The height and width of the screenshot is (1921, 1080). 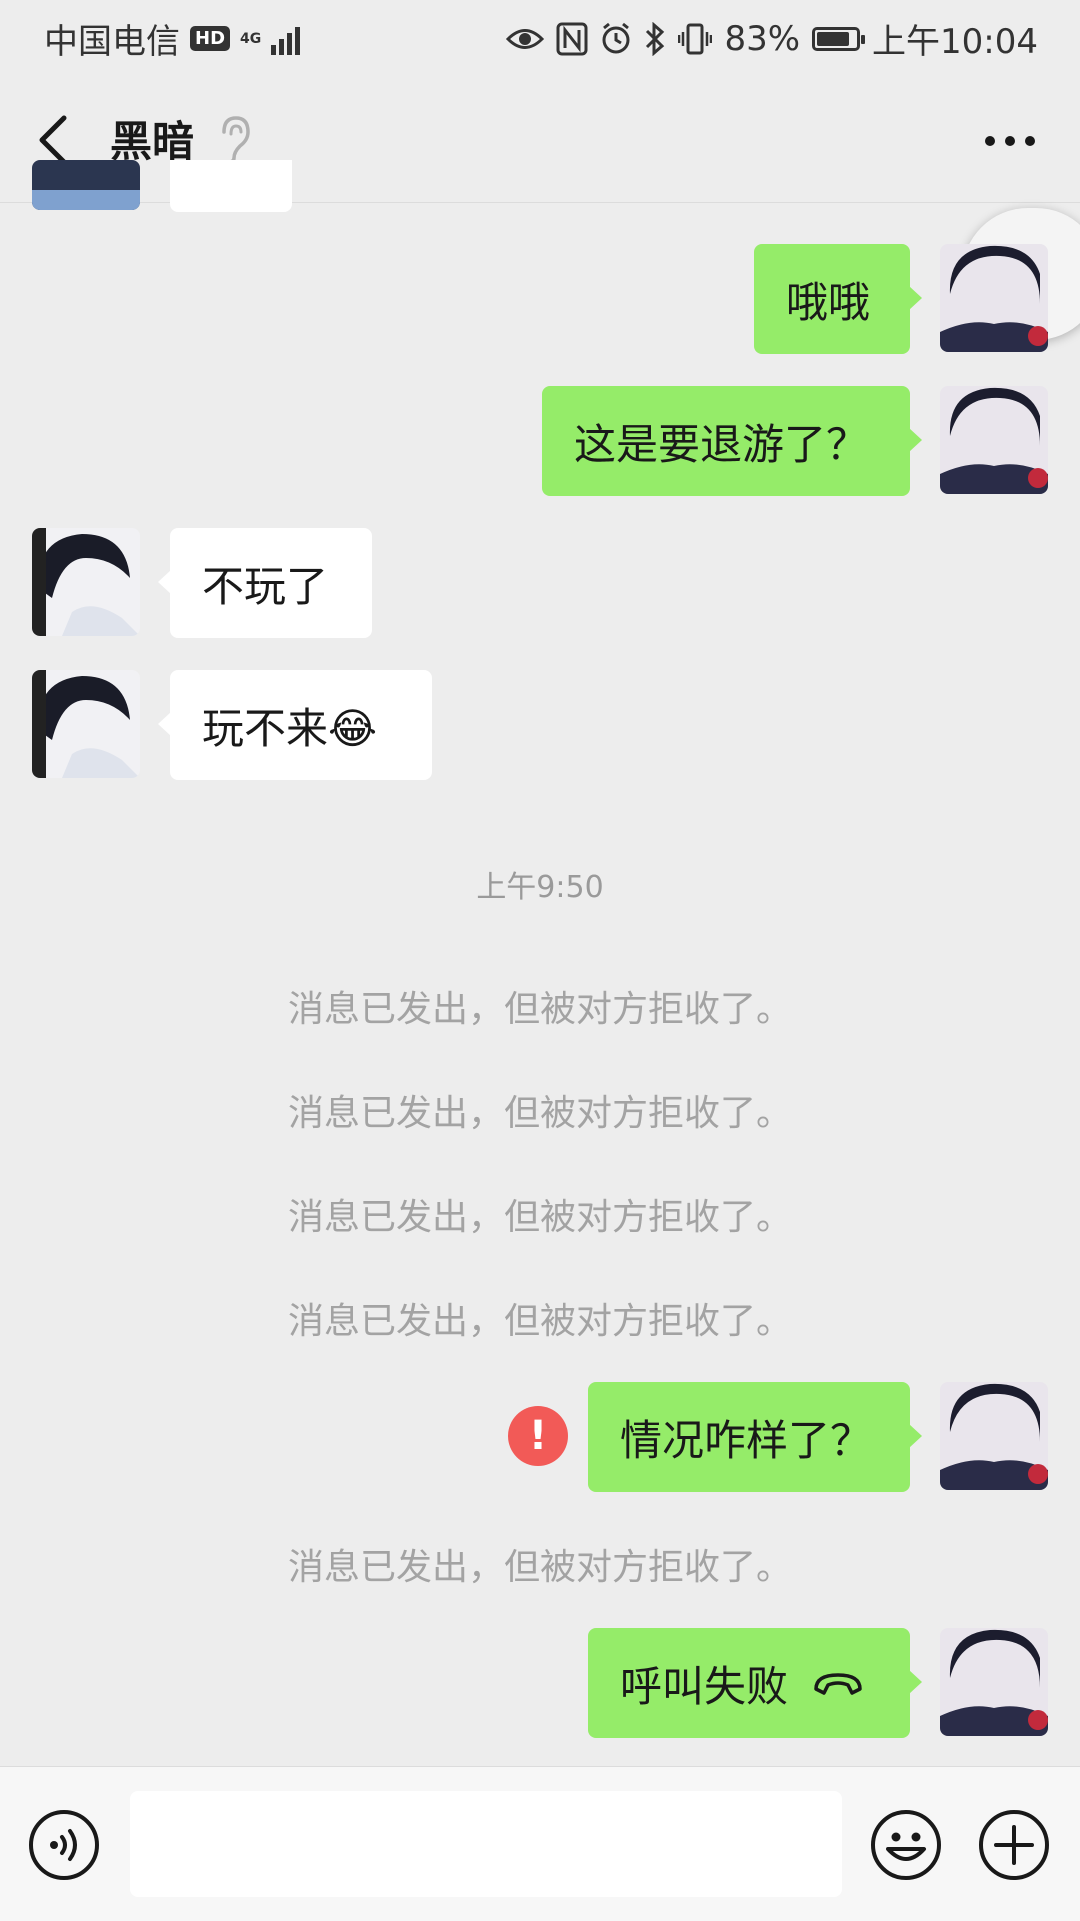 What do you see at coordinates (1010, 141) in the screenshot?
I see `more-icon` at bounding box center [1010, 141].